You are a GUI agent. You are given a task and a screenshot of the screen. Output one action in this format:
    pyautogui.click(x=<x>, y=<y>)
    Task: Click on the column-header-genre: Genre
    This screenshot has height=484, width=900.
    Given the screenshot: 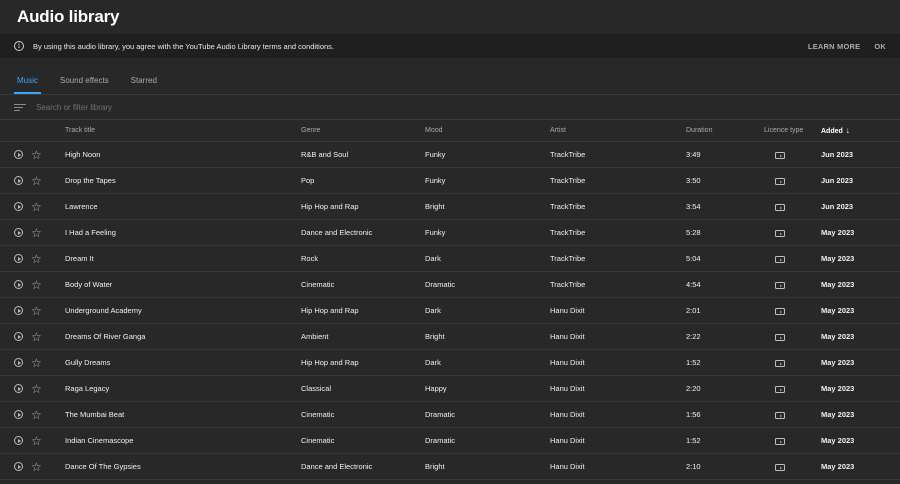 What is the action you would take?
    pyautogui.click(x=363, y=131)
    